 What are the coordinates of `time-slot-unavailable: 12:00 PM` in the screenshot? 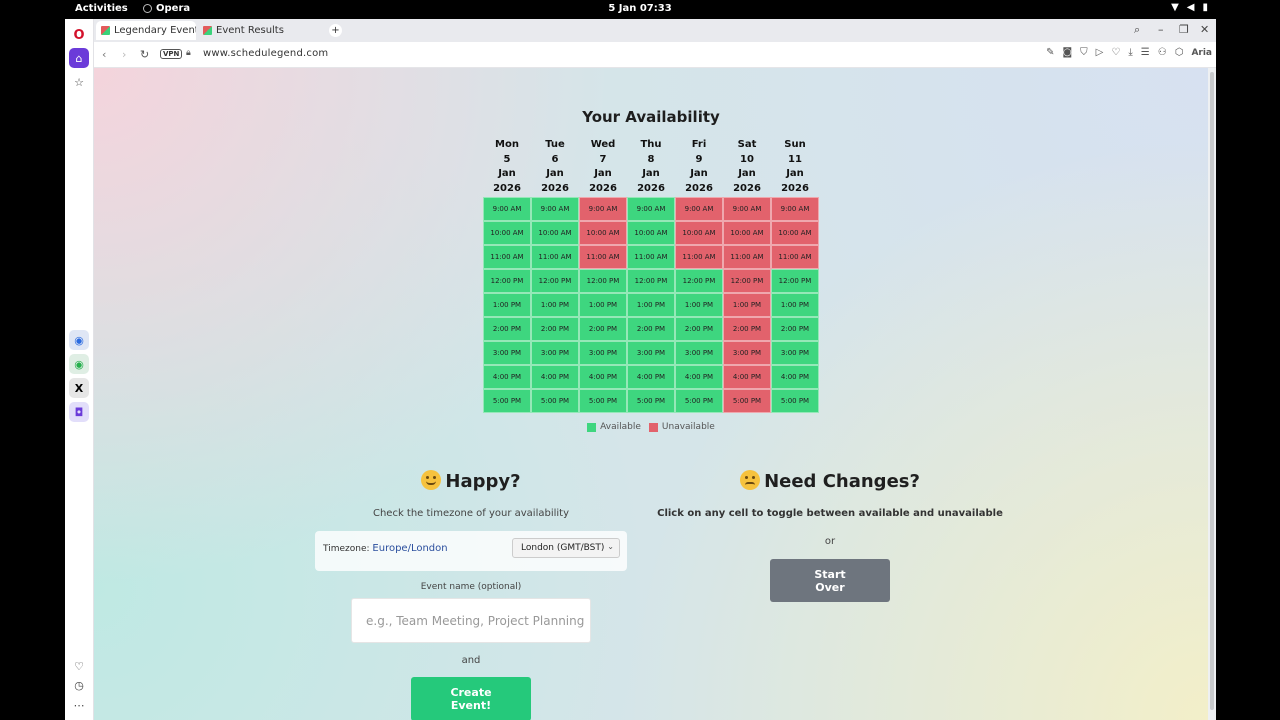 It's located at (747, 281).